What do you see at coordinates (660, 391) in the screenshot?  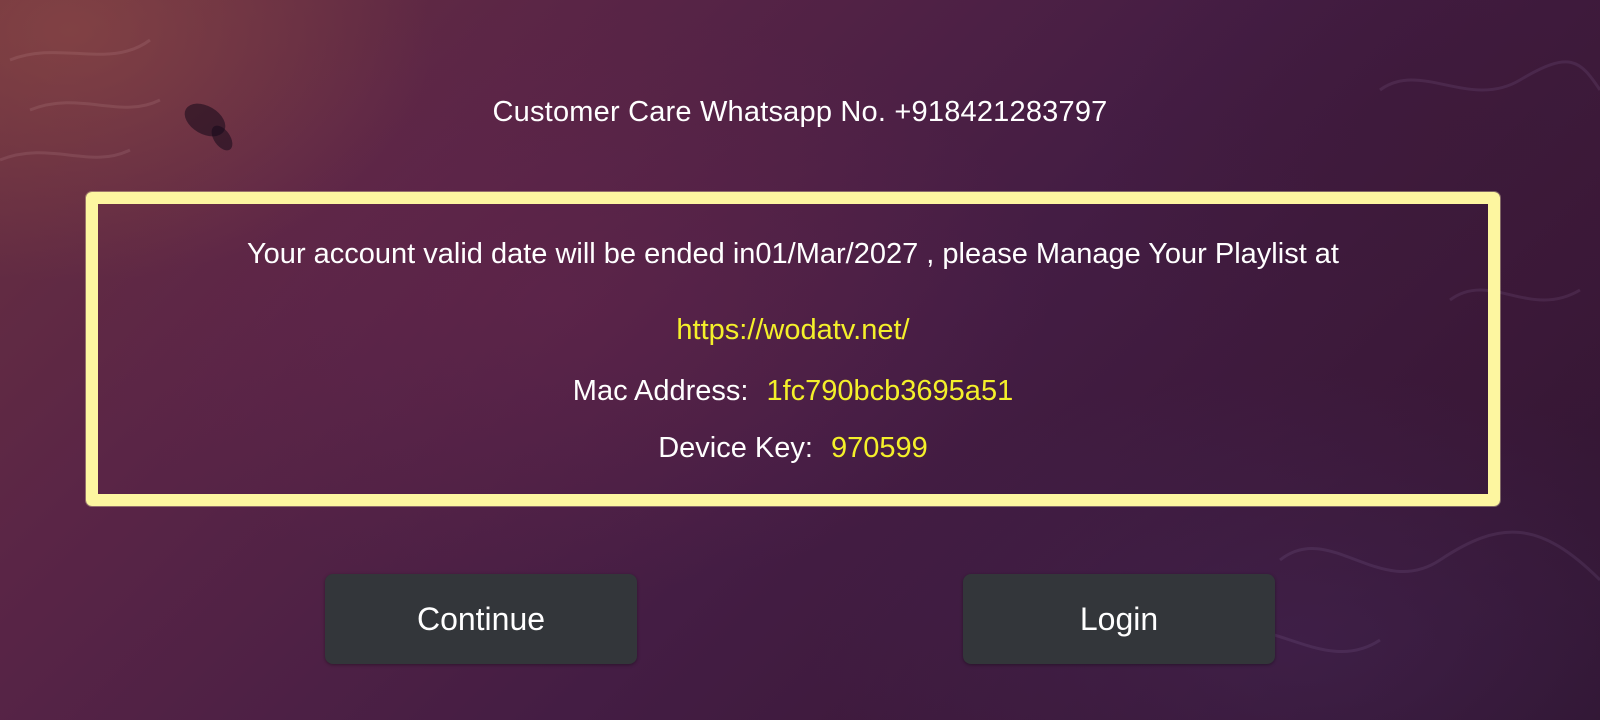 I see `mac-address-label: Mac Address:` at bounding box center [660, 391].